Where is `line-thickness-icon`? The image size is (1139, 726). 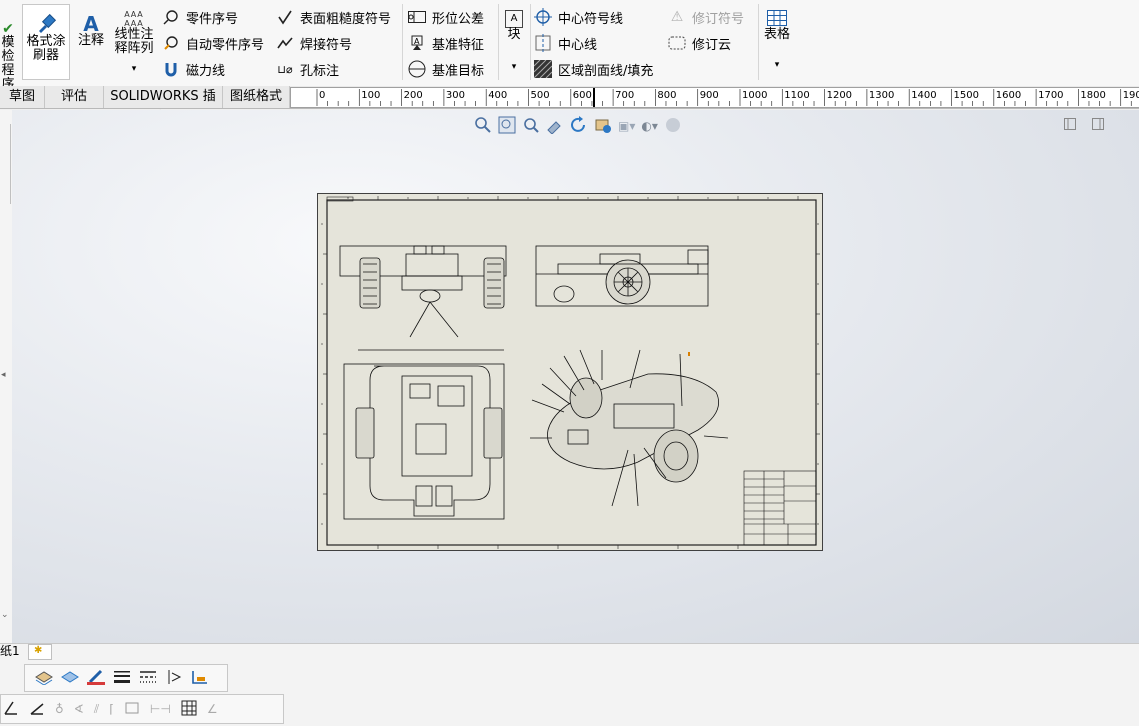
line-thickness-icon is located at coordinates (122, 678).